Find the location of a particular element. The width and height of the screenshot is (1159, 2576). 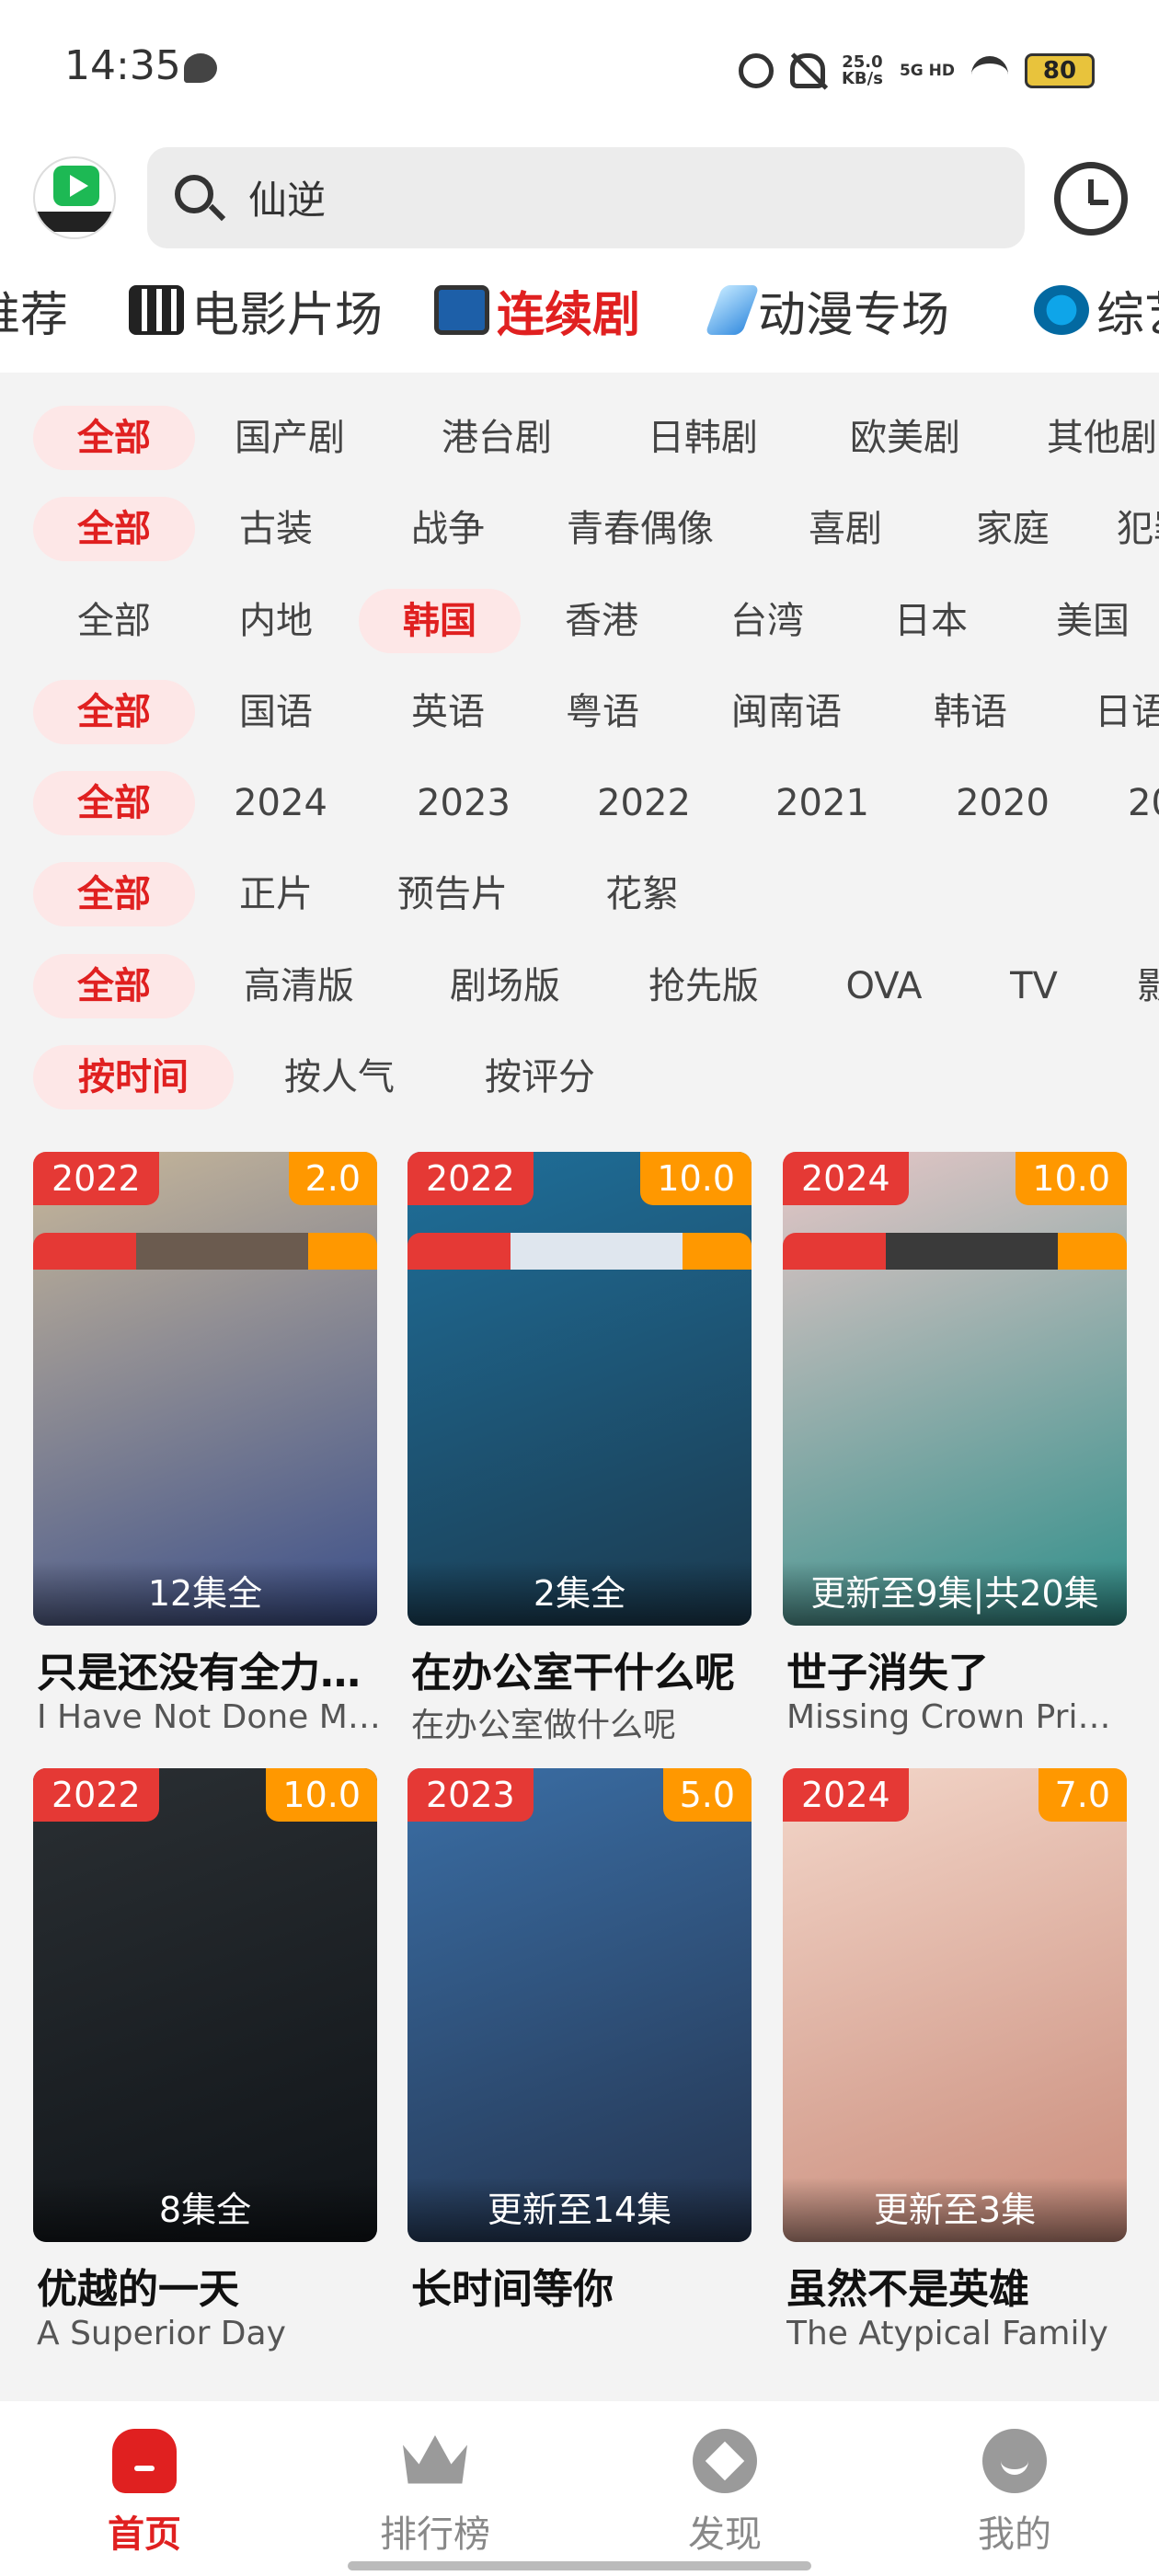

disc-icon is located at coordinates (1061, 310).